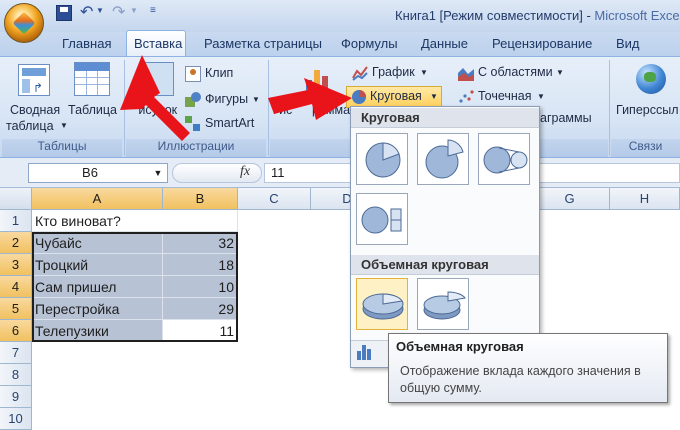 Image resolution: width=680 pixels, height=430 pixels. Describe the element at coordinates (274, 199) in the screenshot. I see `column-header-c: C` at that location.